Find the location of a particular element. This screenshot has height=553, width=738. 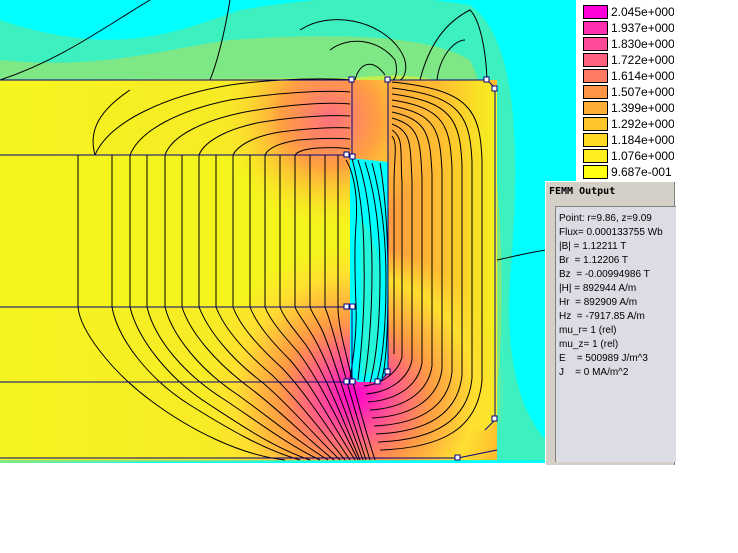

legend-entry: 1.399e+000 is located at coordinates (625, 108).